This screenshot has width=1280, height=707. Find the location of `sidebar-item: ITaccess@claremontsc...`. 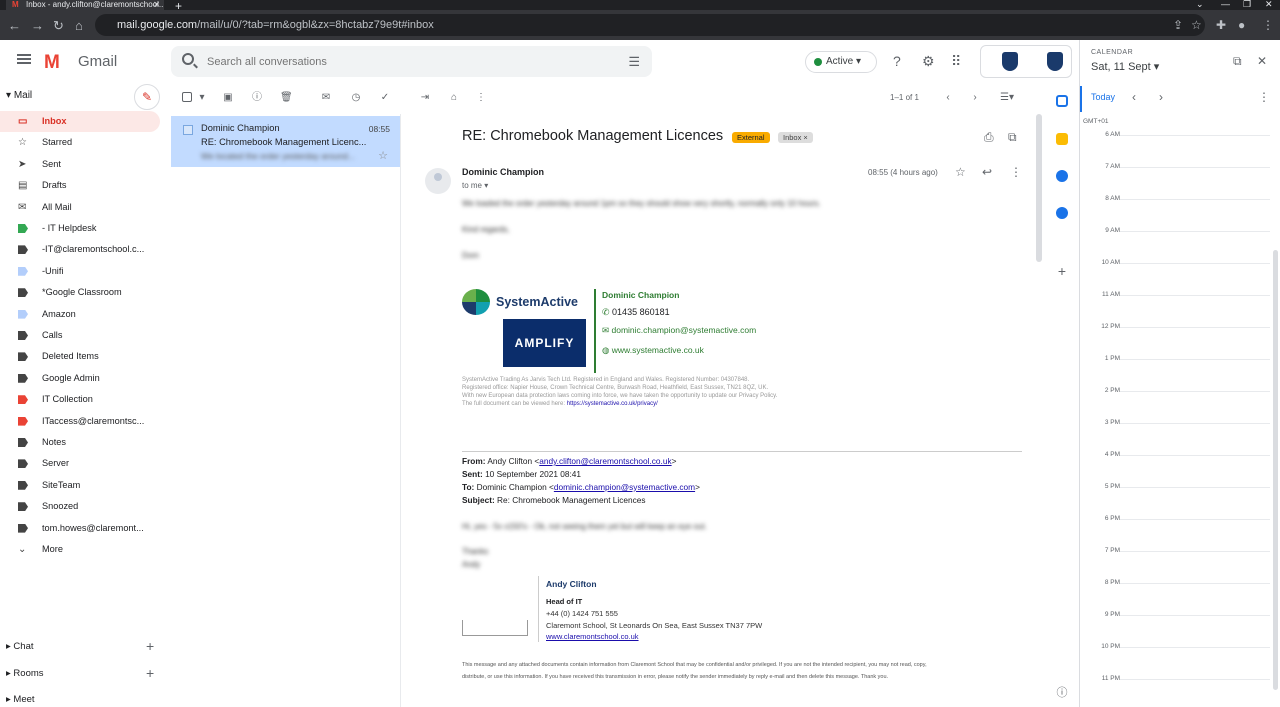

sidebar-item: ITaccess@claremontsc... is located at coordinates (80, 421).